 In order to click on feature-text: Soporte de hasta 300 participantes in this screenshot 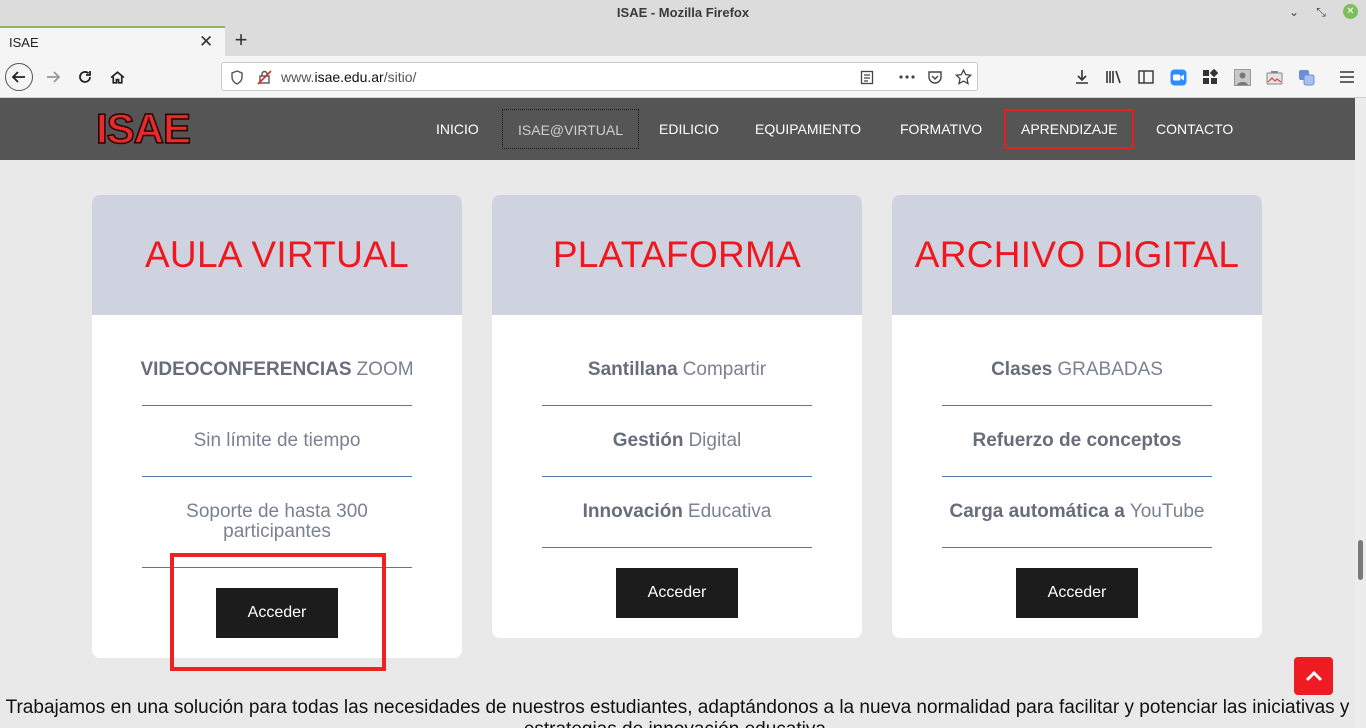, I will do `click(277, 521)`.